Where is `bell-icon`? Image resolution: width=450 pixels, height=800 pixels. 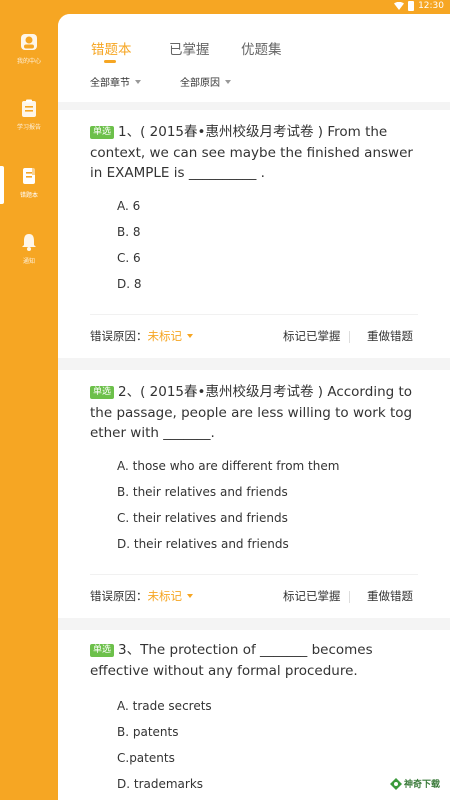
bell-icon is located at coordinates (29, 242).